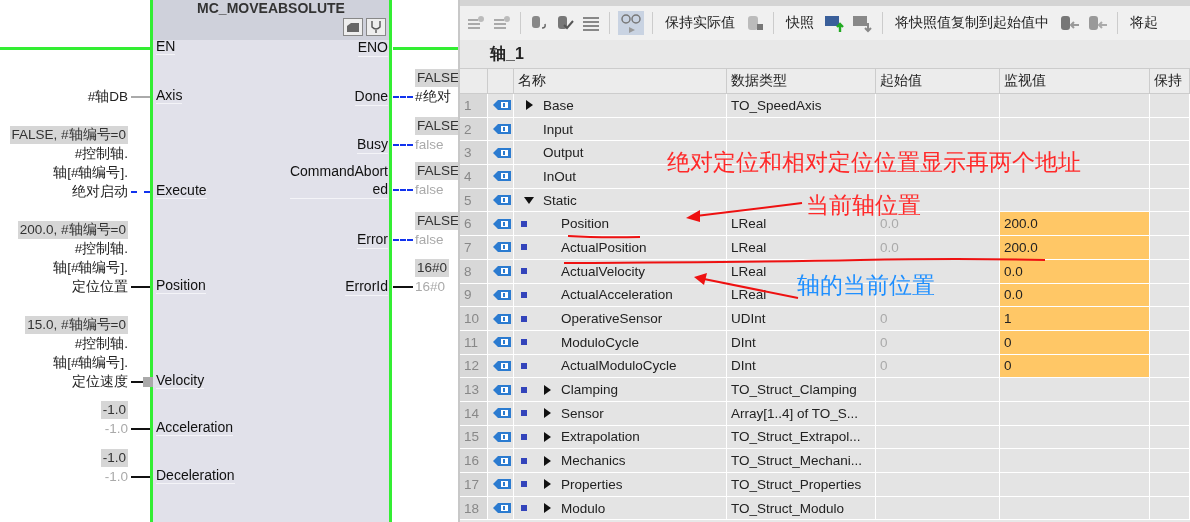  What do you see at coordinates (474, 413) in the screenshot?
I see `row-number: 14` at bounding box center [474, 413].